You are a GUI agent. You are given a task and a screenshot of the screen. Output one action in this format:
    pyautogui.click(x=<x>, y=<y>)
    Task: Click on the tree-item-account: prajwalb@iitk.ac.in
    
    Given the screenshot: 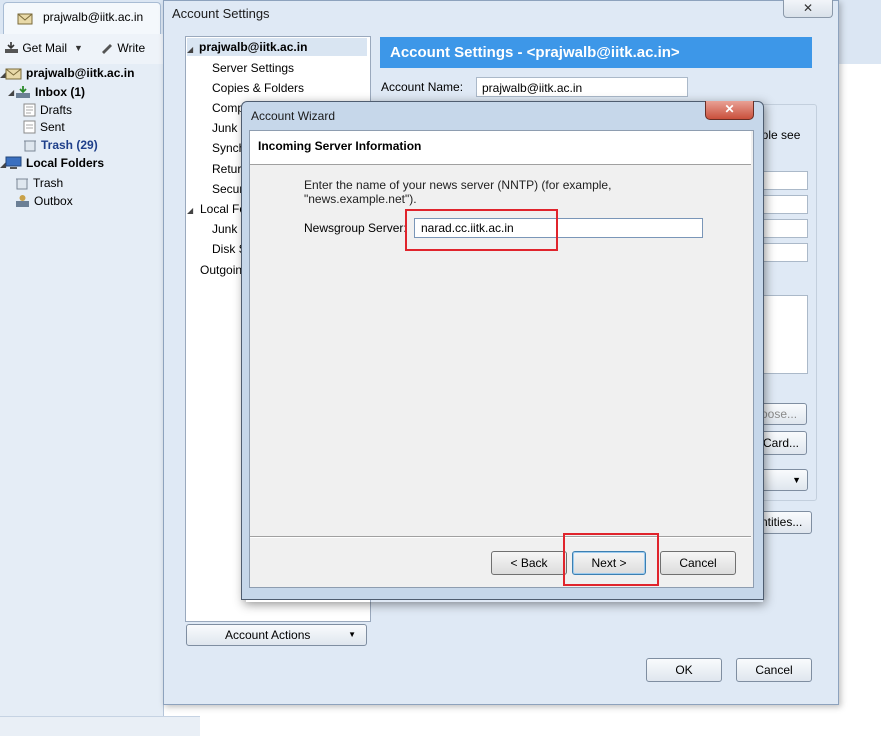 What is the action you would take?
    pyautogui.click(x=253, y=47)
    